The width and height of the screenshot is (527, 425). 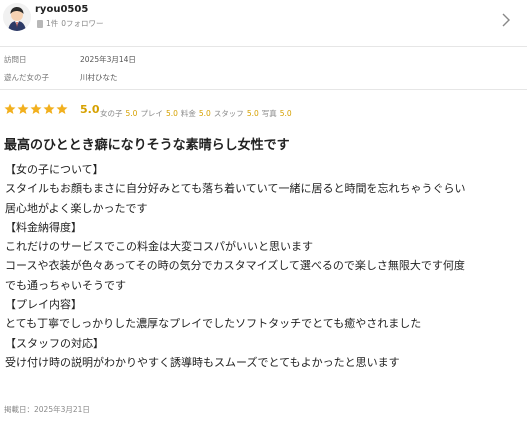 What do you see at coordinates (40, 24) in the screenshot?
I see `document-icon` at bounding box center [40, 24].